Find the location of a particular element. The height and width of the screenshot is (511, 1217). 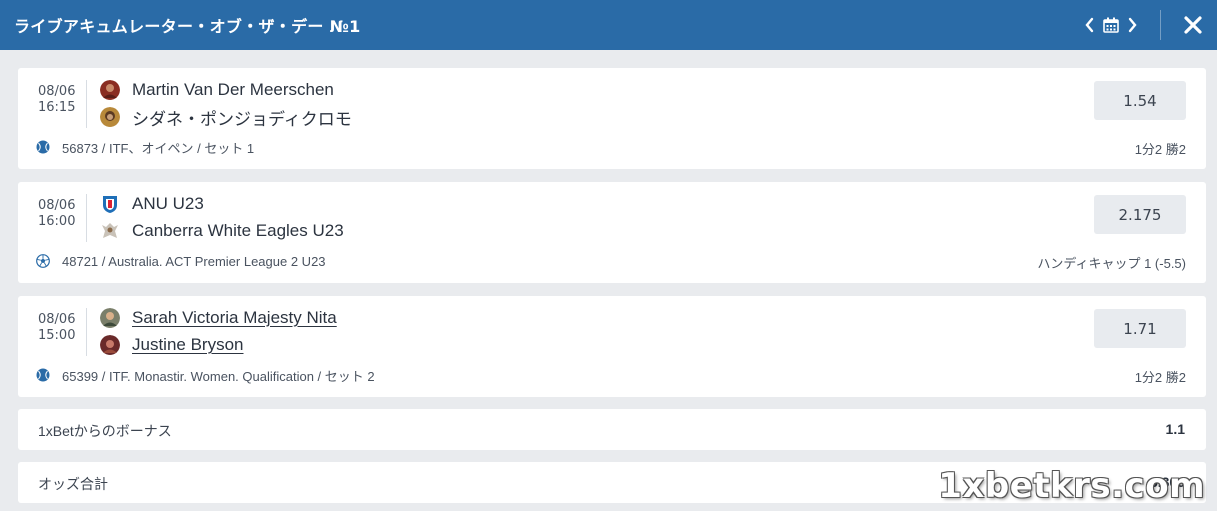

soccer-ball-icon is located at coordinates (43, 261).